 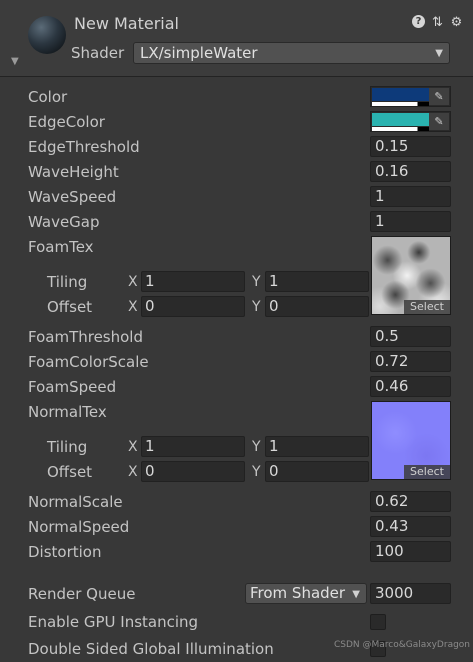 I want to click on color-swatch, so click(x=400, y=94).